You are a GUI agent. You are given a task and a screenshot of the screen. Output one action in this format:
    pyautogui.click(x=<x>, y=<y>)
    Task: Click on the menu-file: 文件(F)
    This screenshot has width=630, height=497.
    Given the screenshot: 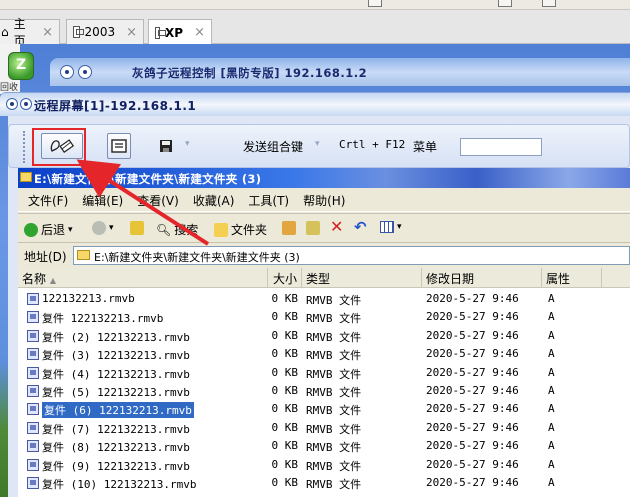 What is the action you would take?
    pyautogui.click(x=48, y=200)
    